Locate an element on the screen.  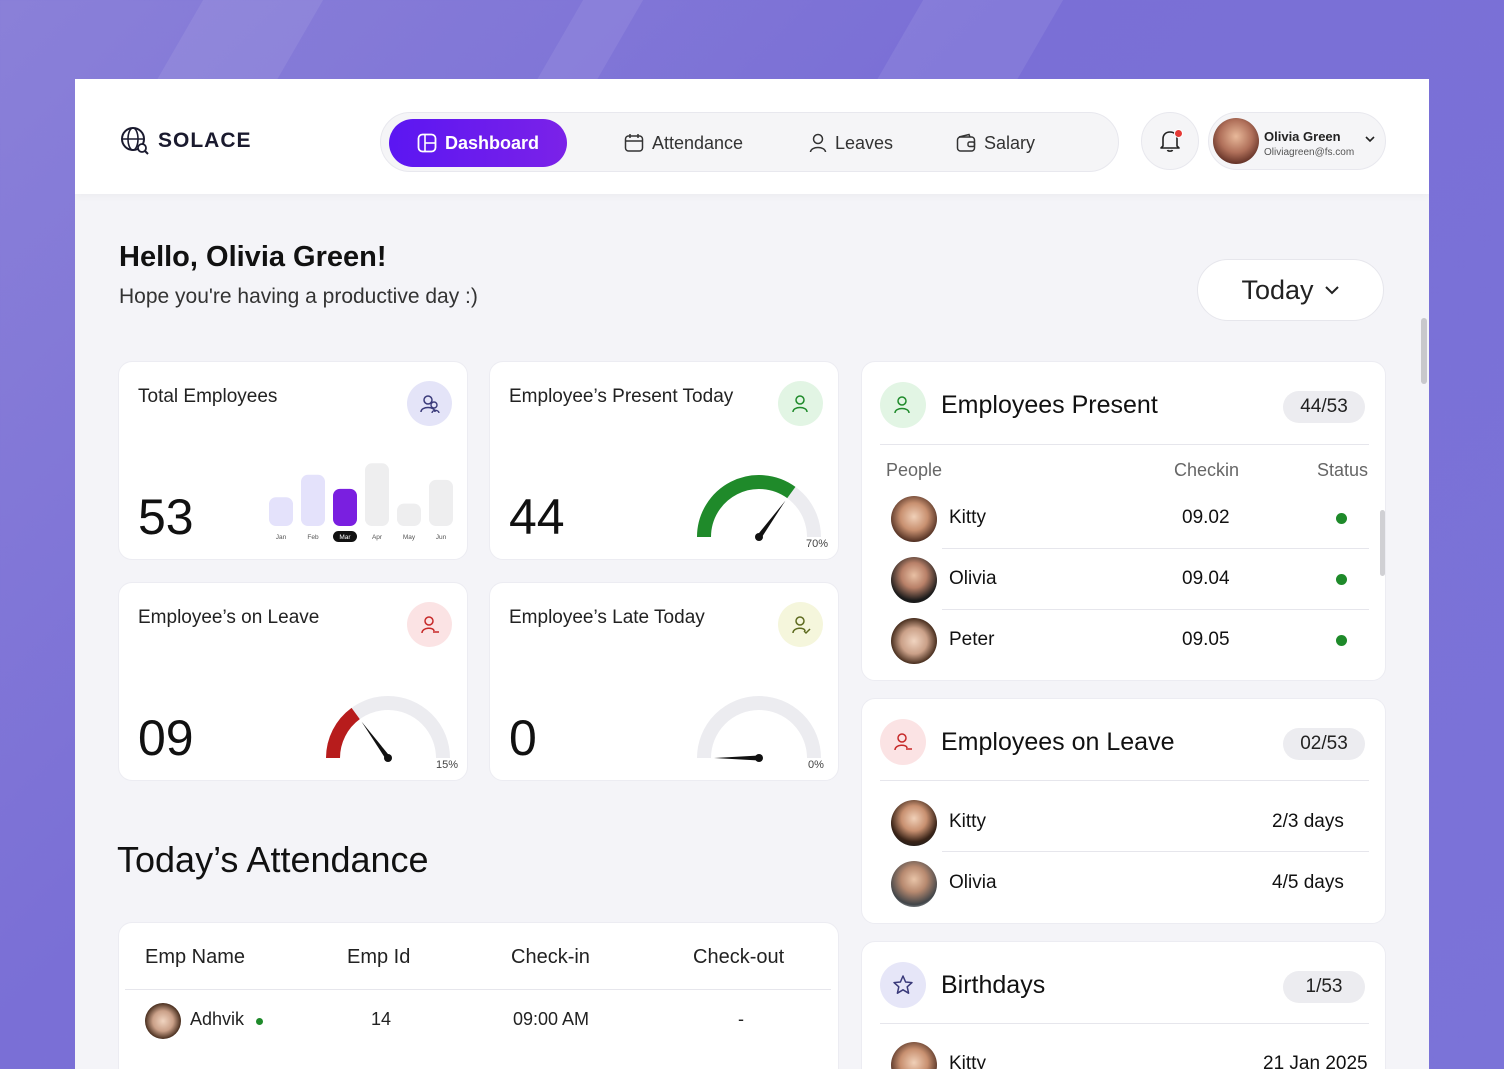
star-icon is located at coordinates (903, 985).